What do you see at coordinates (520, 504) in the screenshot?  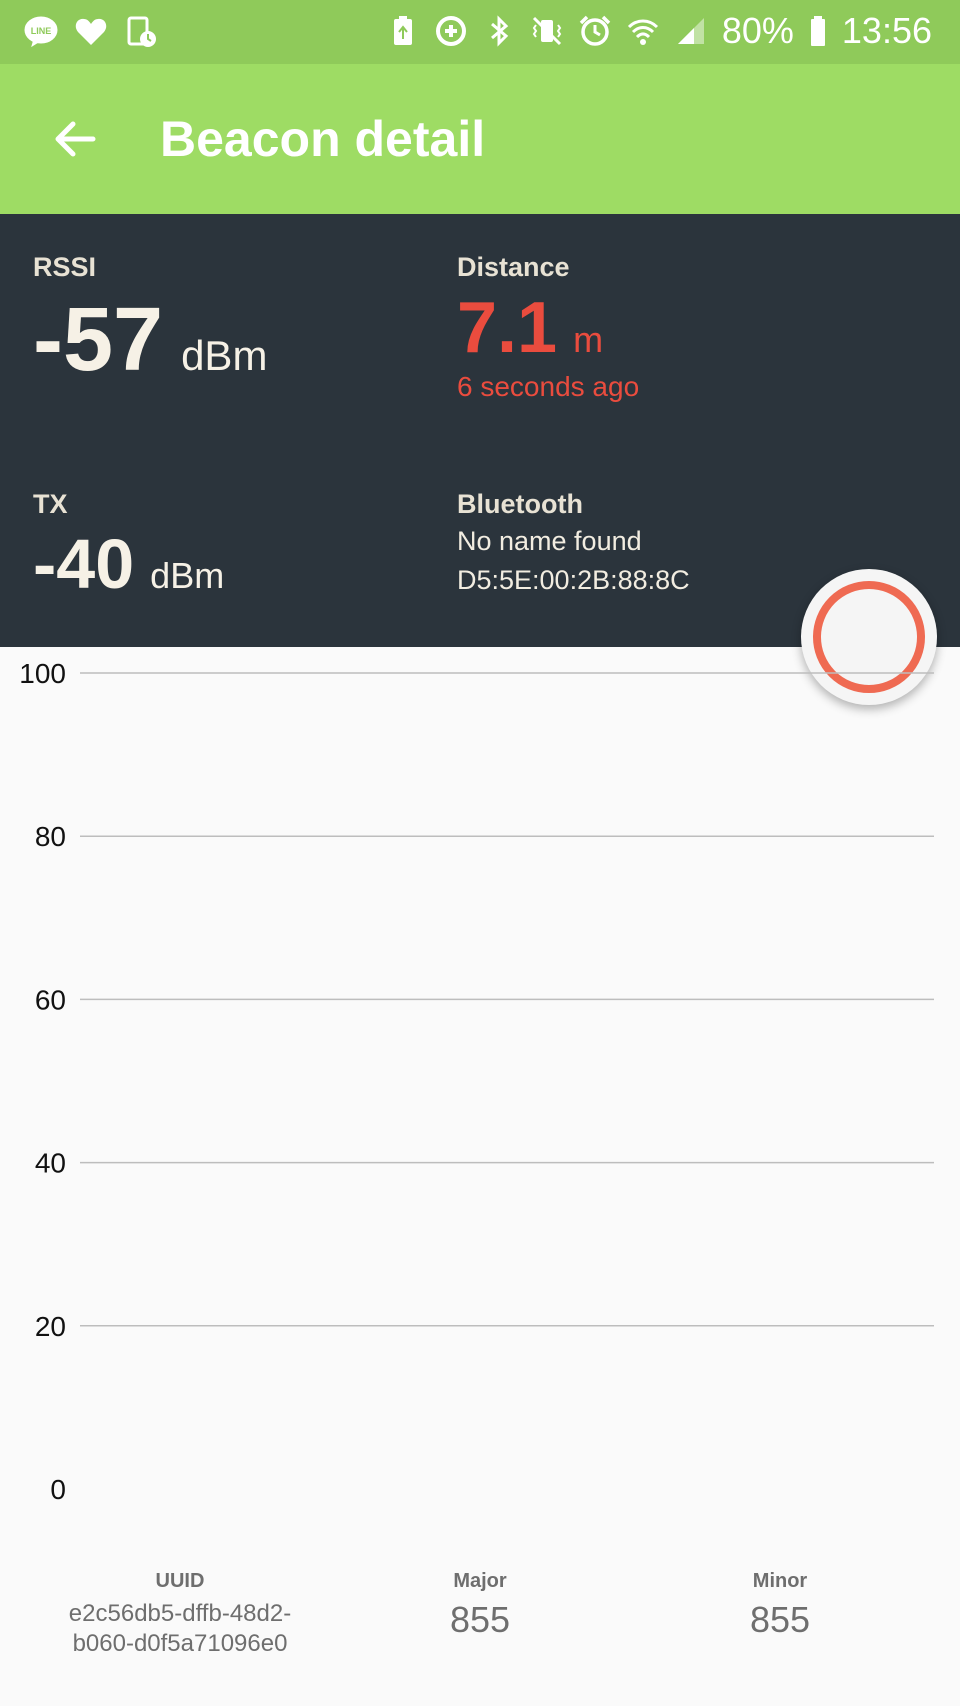 I see `bluetooth-label: Bluetooth` at bounding box center [520, 504].